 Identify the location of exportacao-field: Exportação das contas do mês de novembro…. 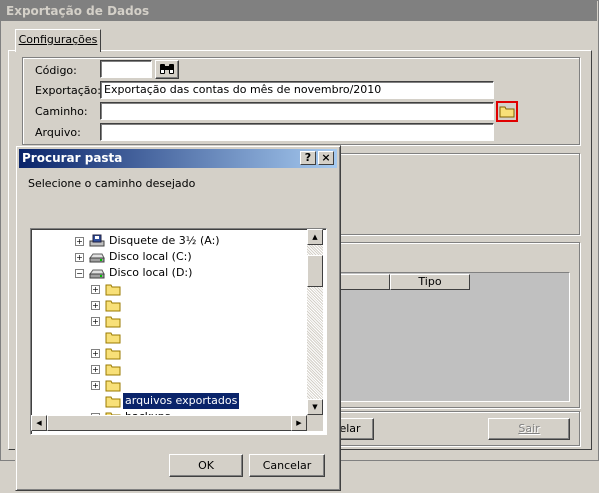
(297, 90).